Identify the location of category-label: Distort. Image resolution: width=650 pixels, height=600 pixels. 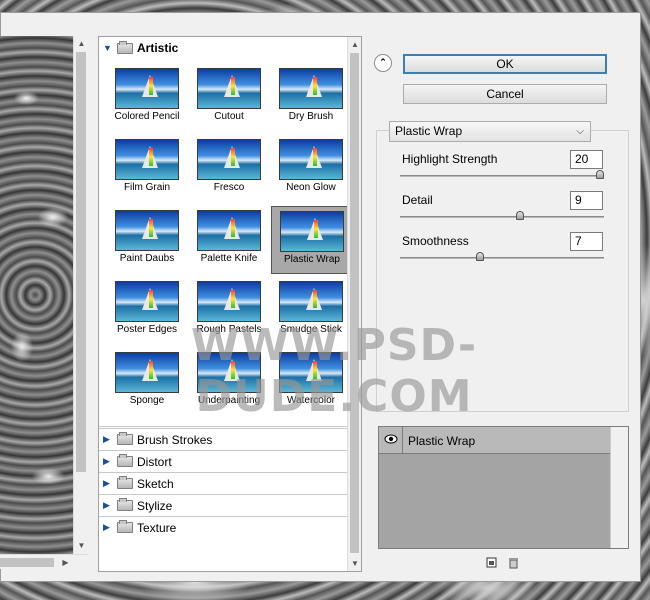
(154, 461).